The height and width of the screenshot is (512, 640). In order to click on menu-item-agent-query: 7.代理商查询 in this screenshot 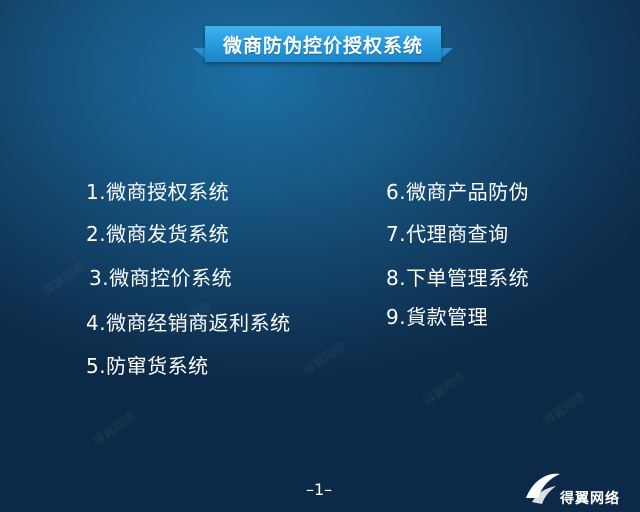, I will do `click(447, 234)`.